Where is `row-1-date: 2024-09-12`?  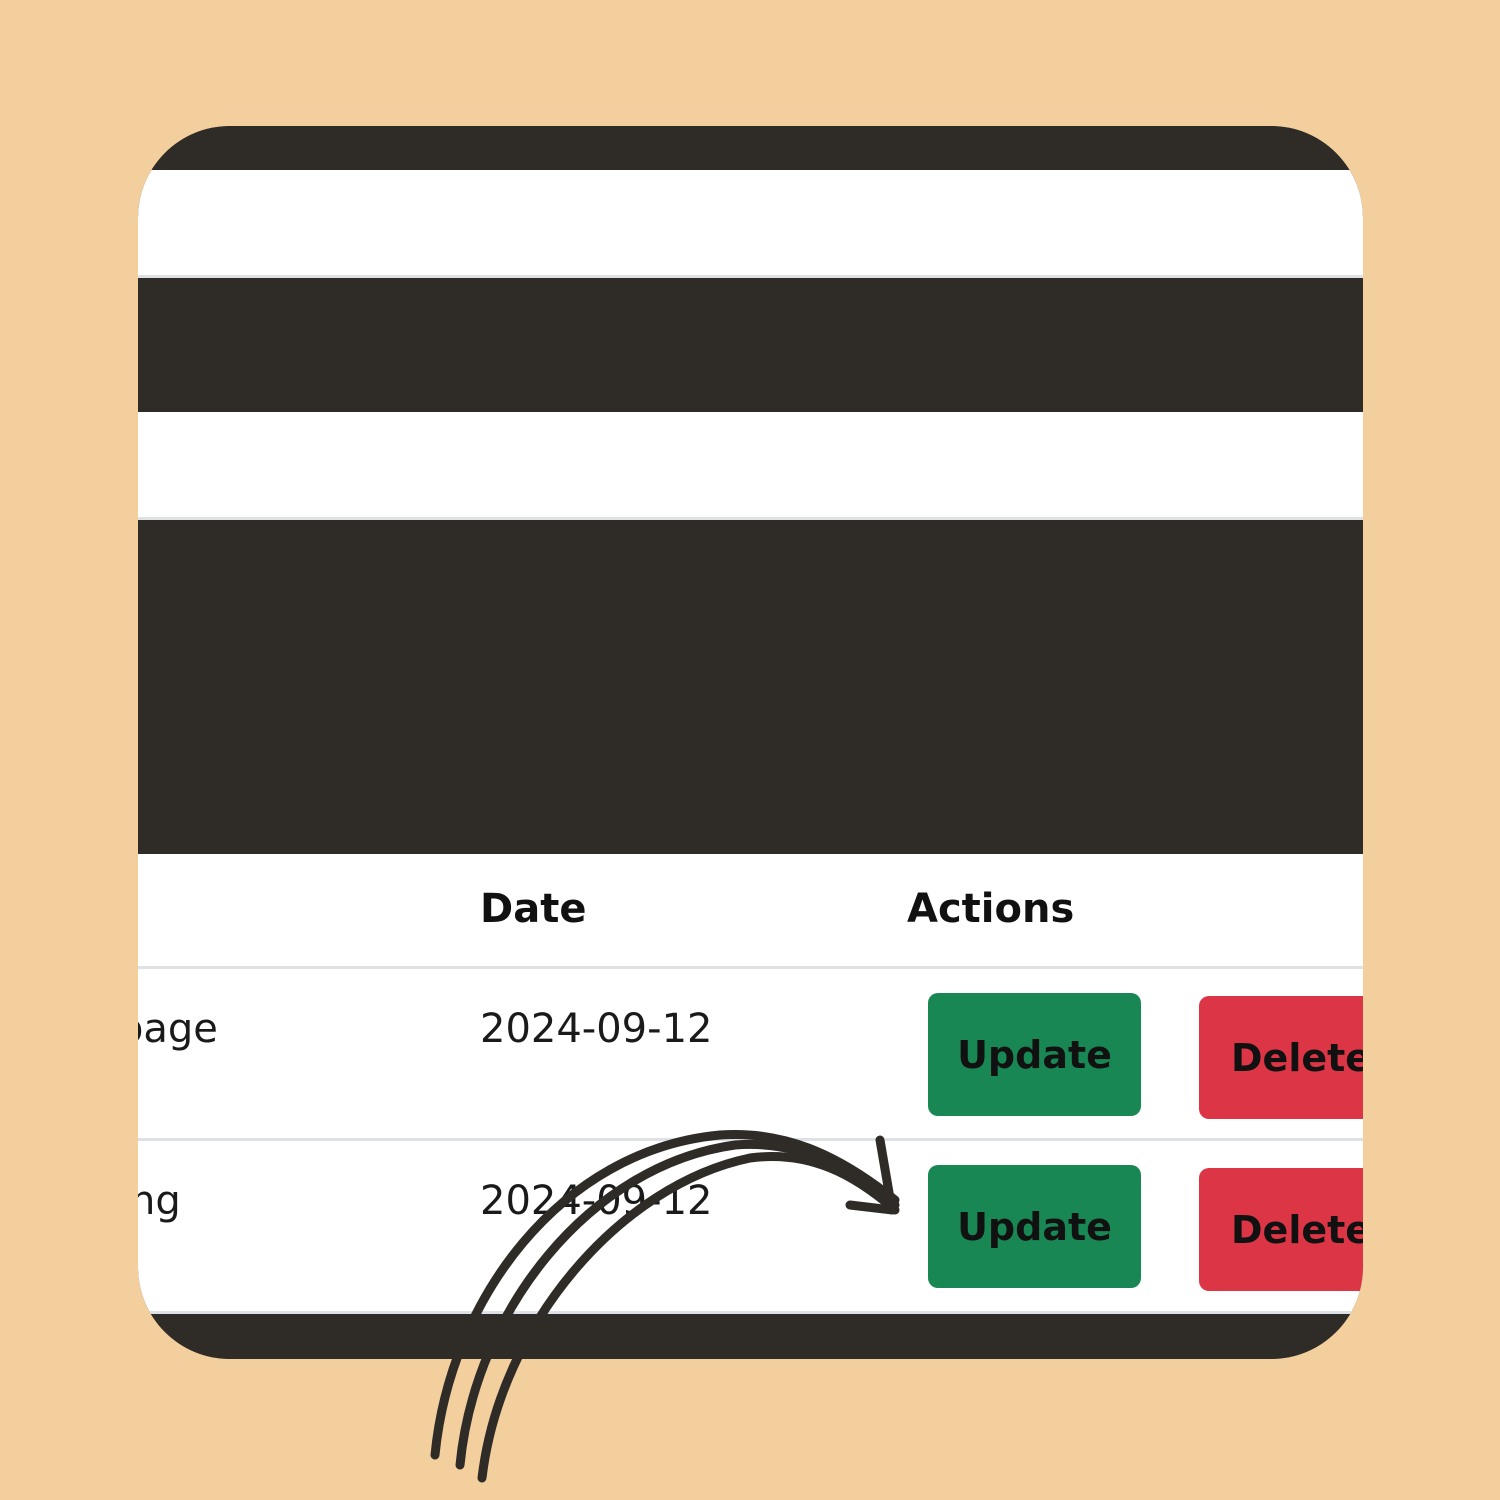 row-1-date: 2024-09-12 is located at coordinates (596, 1029).